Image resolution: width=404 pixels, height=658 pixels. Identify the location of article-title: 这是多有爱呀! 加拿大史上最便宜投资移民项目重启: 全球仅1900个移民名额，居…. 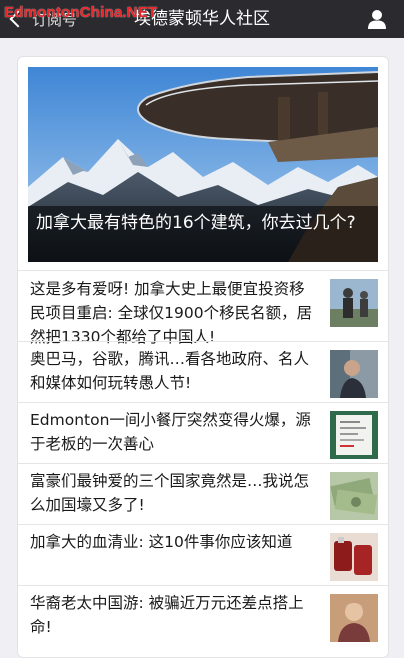
(171, 313).